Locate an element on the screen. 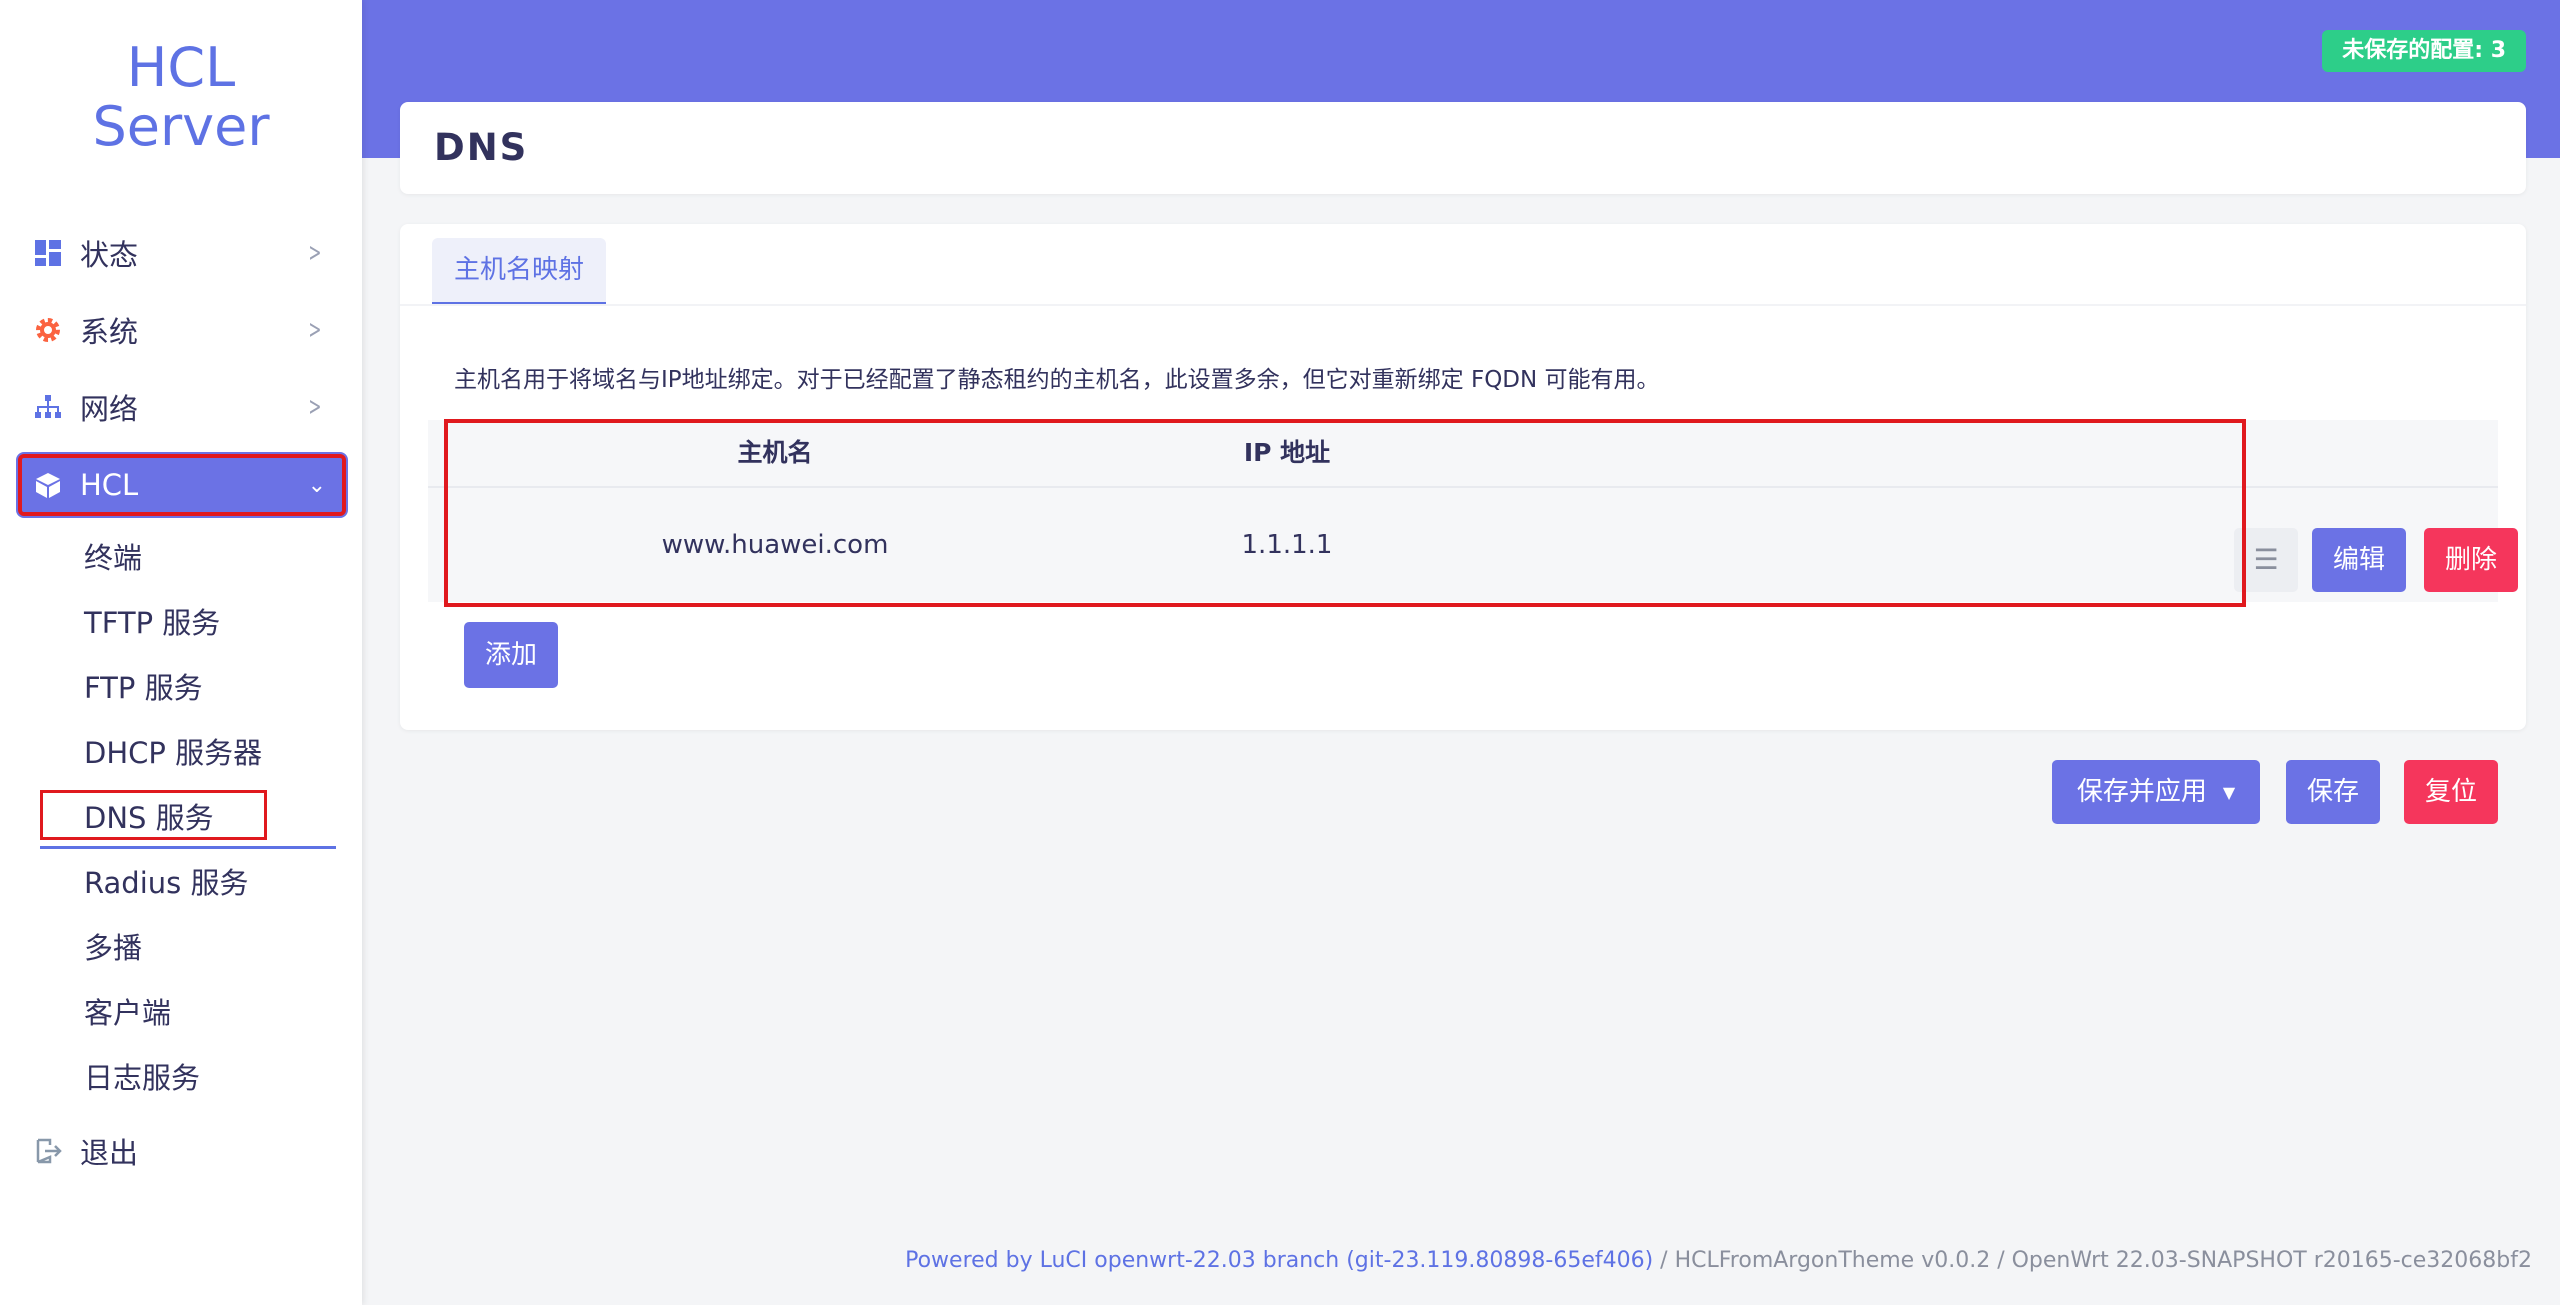 The height and width of the screenshot is (1305, 2560). hosts-table: 主机名 IP 地址 www.huawei.com 1.1.1.1 ☰ 编辑 删除 is located at coordinates (1473, 511).